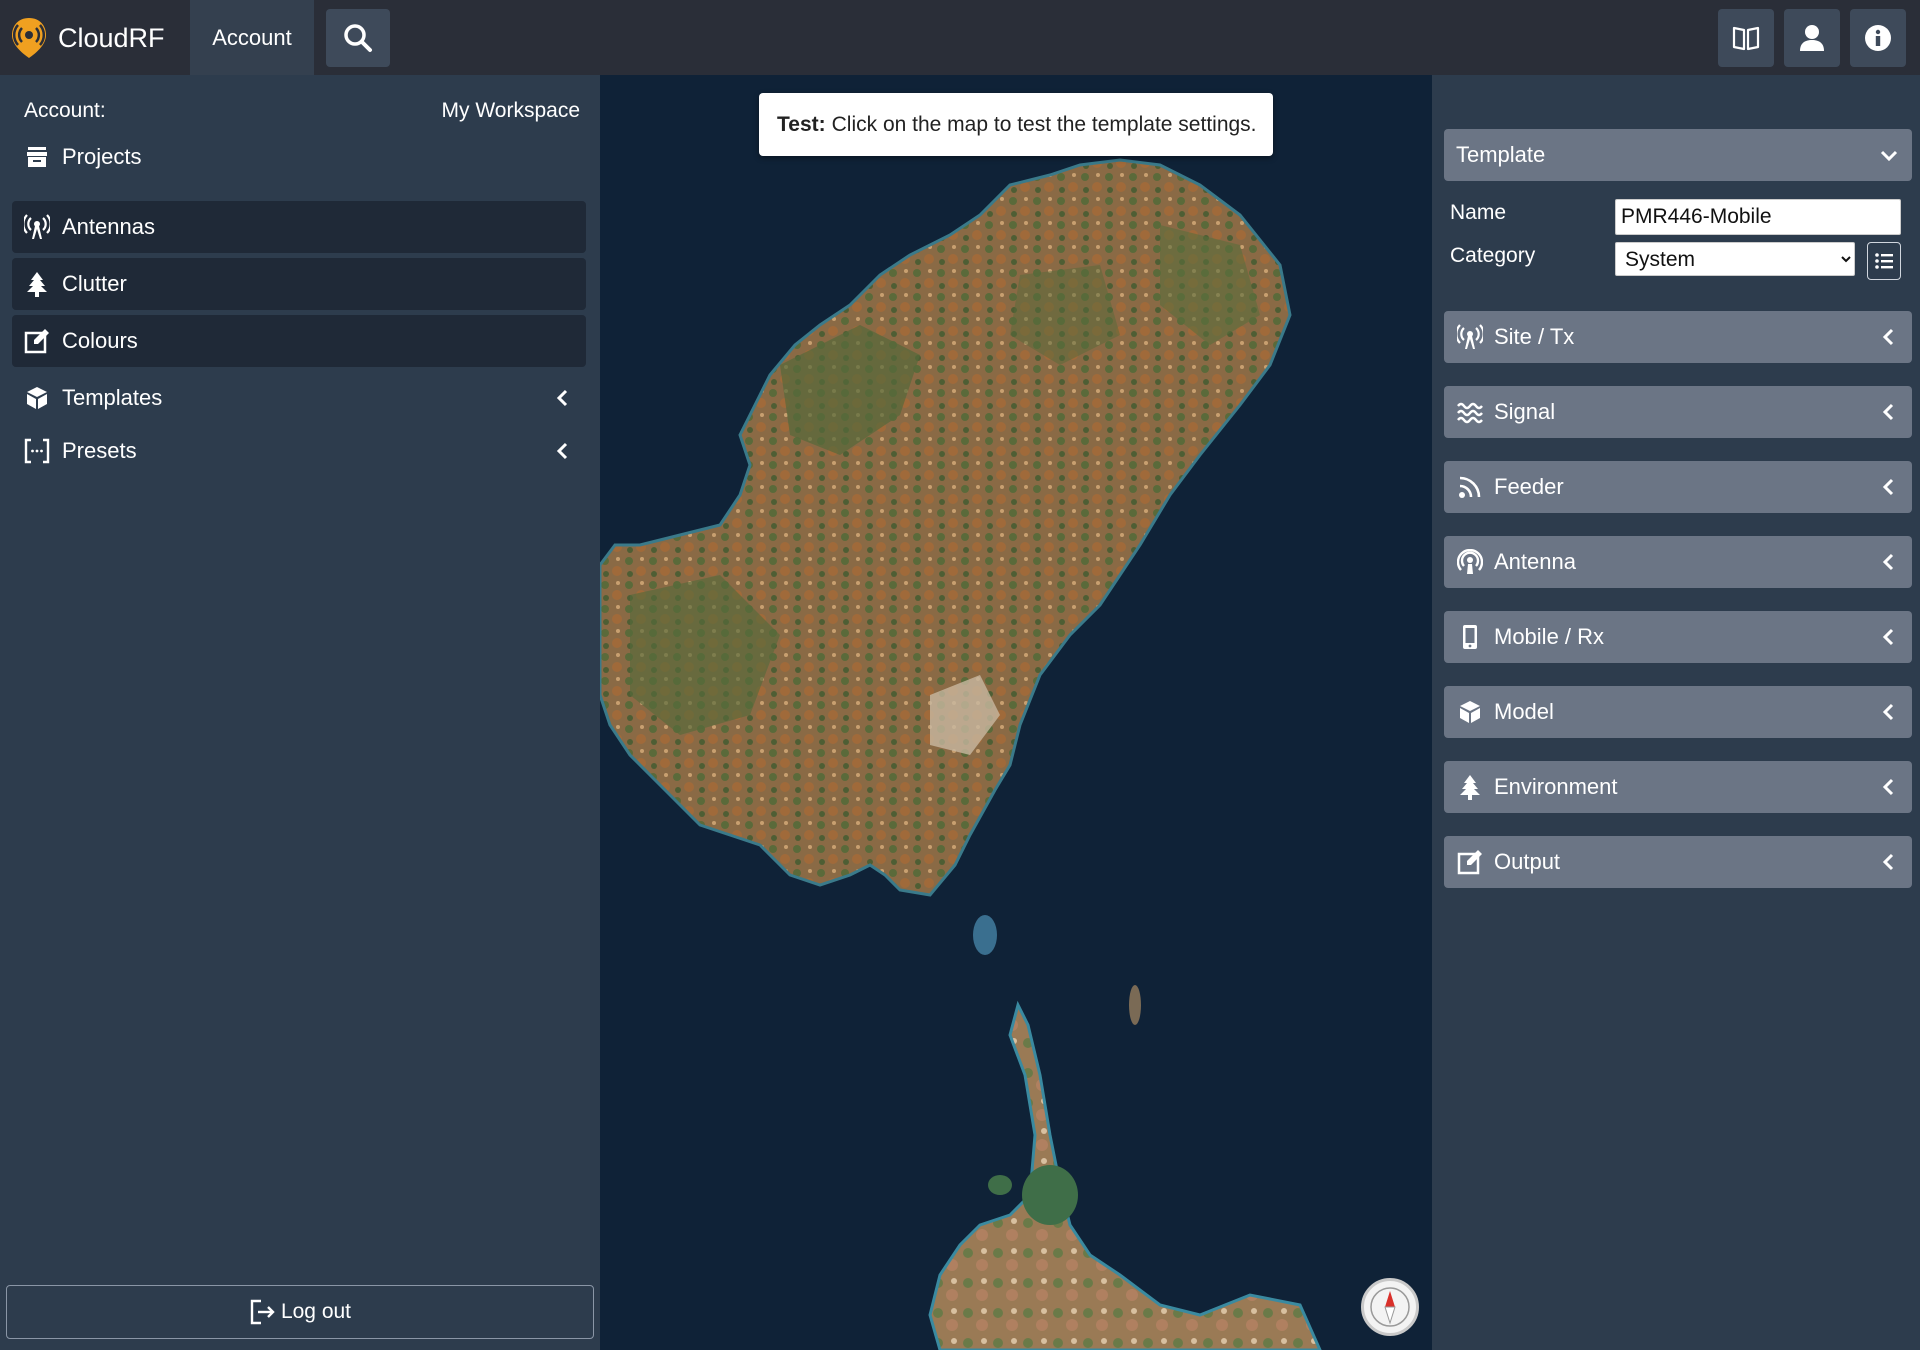  I want to click on sidebar-item-colours: Colours, so click(299, 341).